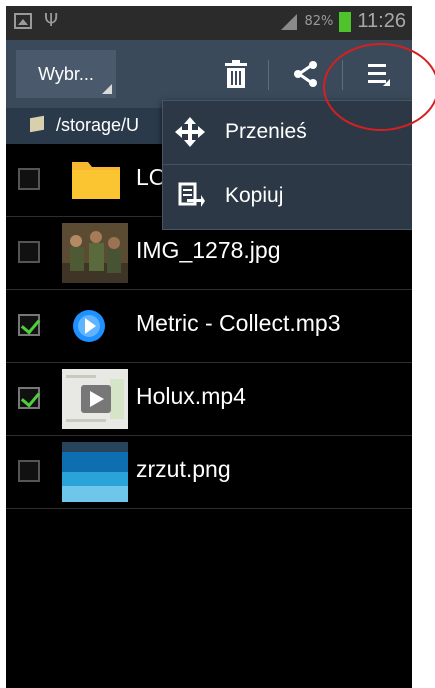  What do you see at coordinates (96, 180) in the screenshot?
I see `folder-icon` at bounding box center [96, 180].